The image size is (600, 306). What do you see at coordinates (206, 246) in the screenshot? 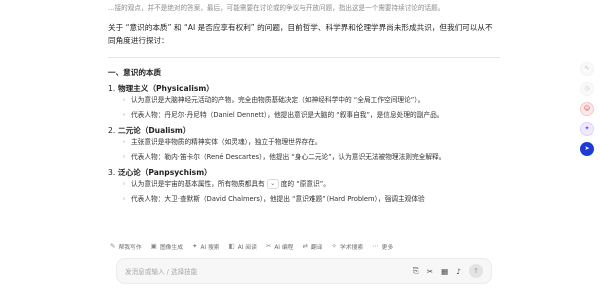
I see `tool-ai-search: ✦ AI 搜索` at bounding box center [206, 246].